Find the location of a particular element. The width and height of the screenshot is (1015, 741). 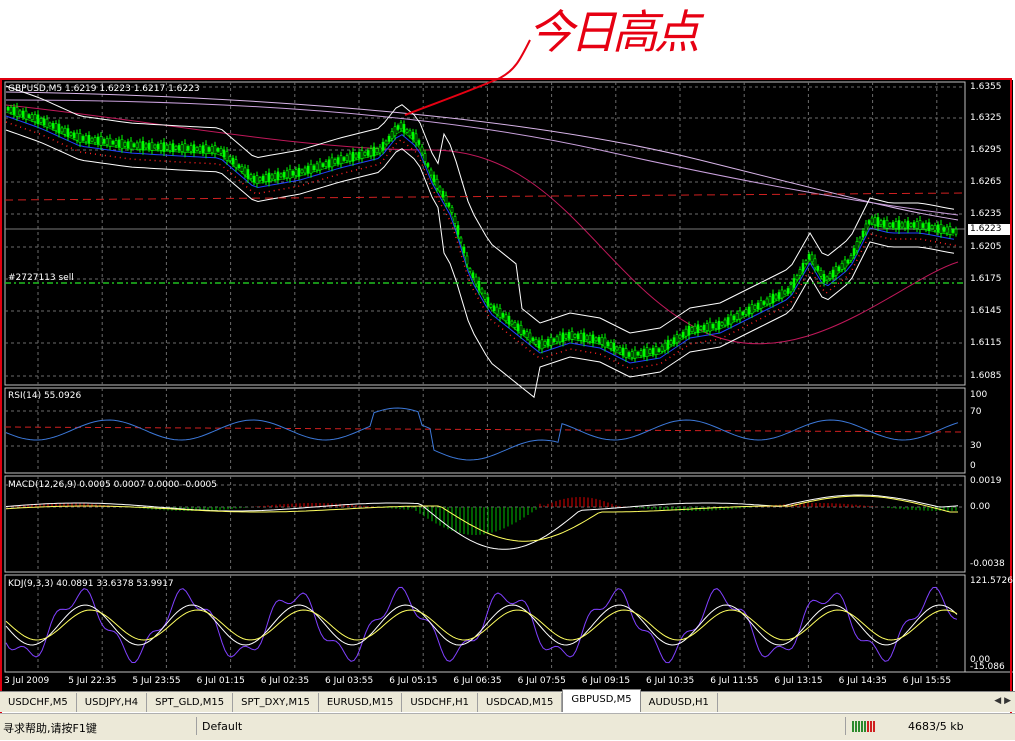

tab-gbpusd-m5: GBPUSD,M5 is located at coordinates (601, 700).